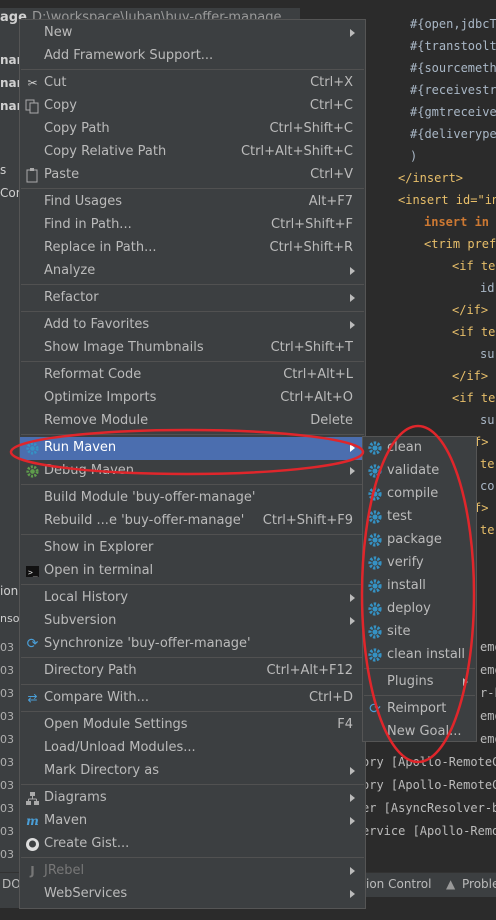 The image size is (496, 920). Describe the element at coordinates (192, 152) in the screenshot. I see `menu-item-copy-relative-path: Copy Relative Path Ctrl+Alt+Shift+C` at that location.